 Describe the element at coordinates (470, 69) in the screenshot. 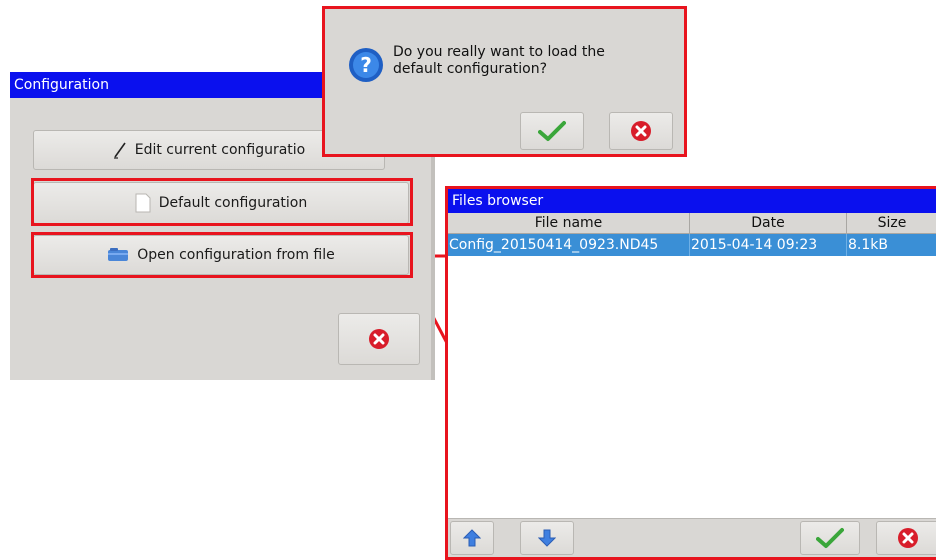

I see `confirm-message-line2: default configuration?` at that location.